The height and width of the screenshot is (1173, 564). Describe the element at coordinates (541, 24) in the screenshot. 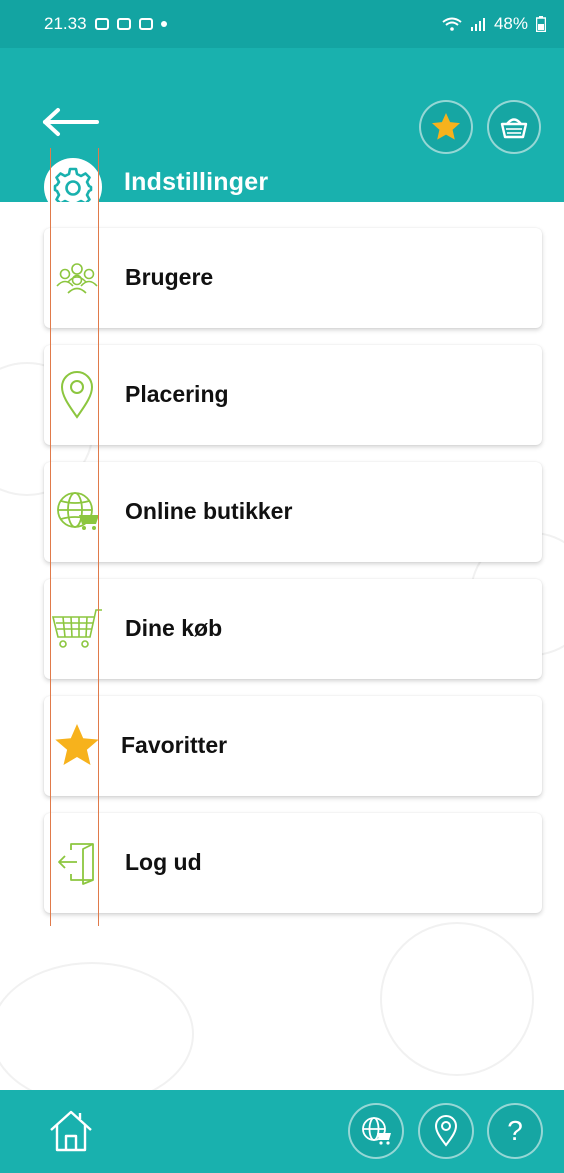

I see `battery-icon` at that location.